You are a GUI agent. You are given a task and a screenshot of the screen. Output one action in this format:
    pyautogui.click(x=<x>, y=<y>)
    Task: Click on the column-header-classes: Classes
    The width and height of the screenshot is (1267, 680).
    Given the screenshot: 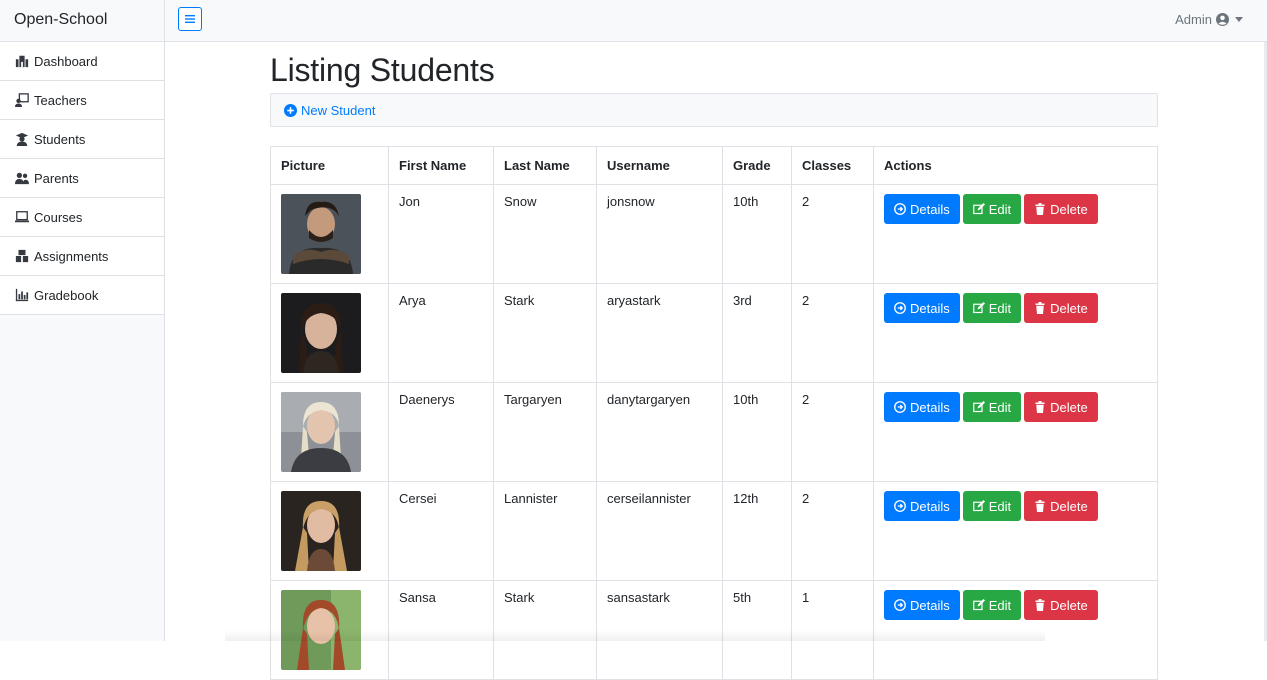 What is the action you would take?
    pyautogui.click(x=832, y=165)
    